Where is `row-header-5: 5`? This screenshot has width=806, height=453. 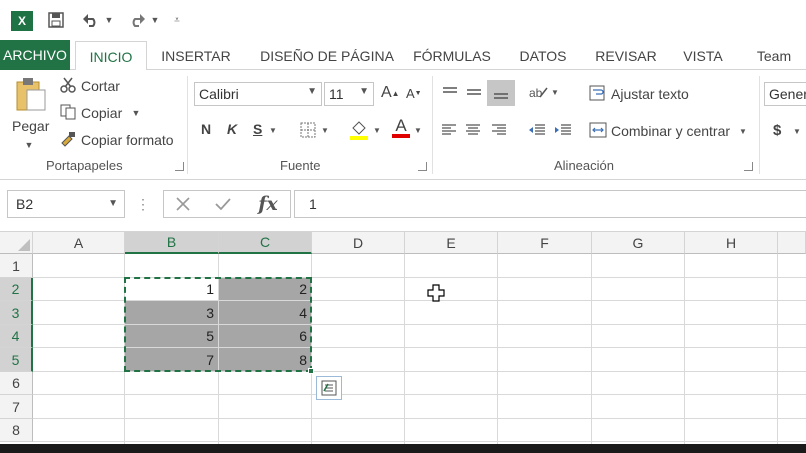 row-header-5: 5 is located at coordinates (16, 360).